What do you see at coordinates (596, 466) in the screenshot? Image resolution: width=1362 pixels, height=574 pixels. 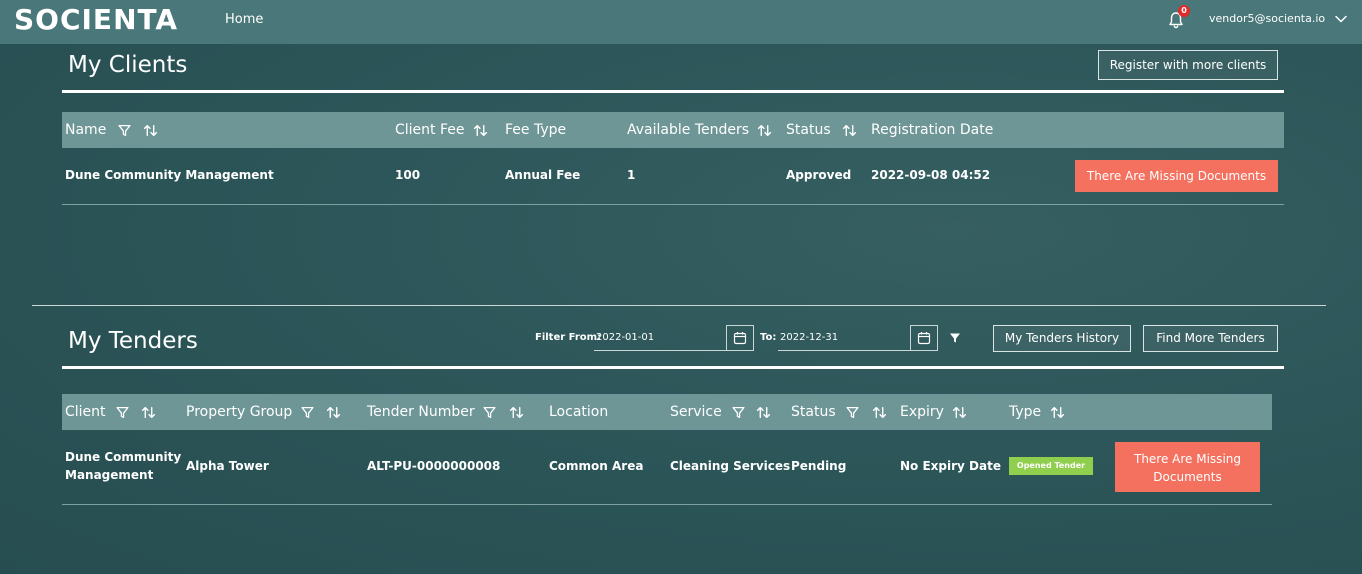 I see `tender-location: Common Area` at bounding box center [596, 466].